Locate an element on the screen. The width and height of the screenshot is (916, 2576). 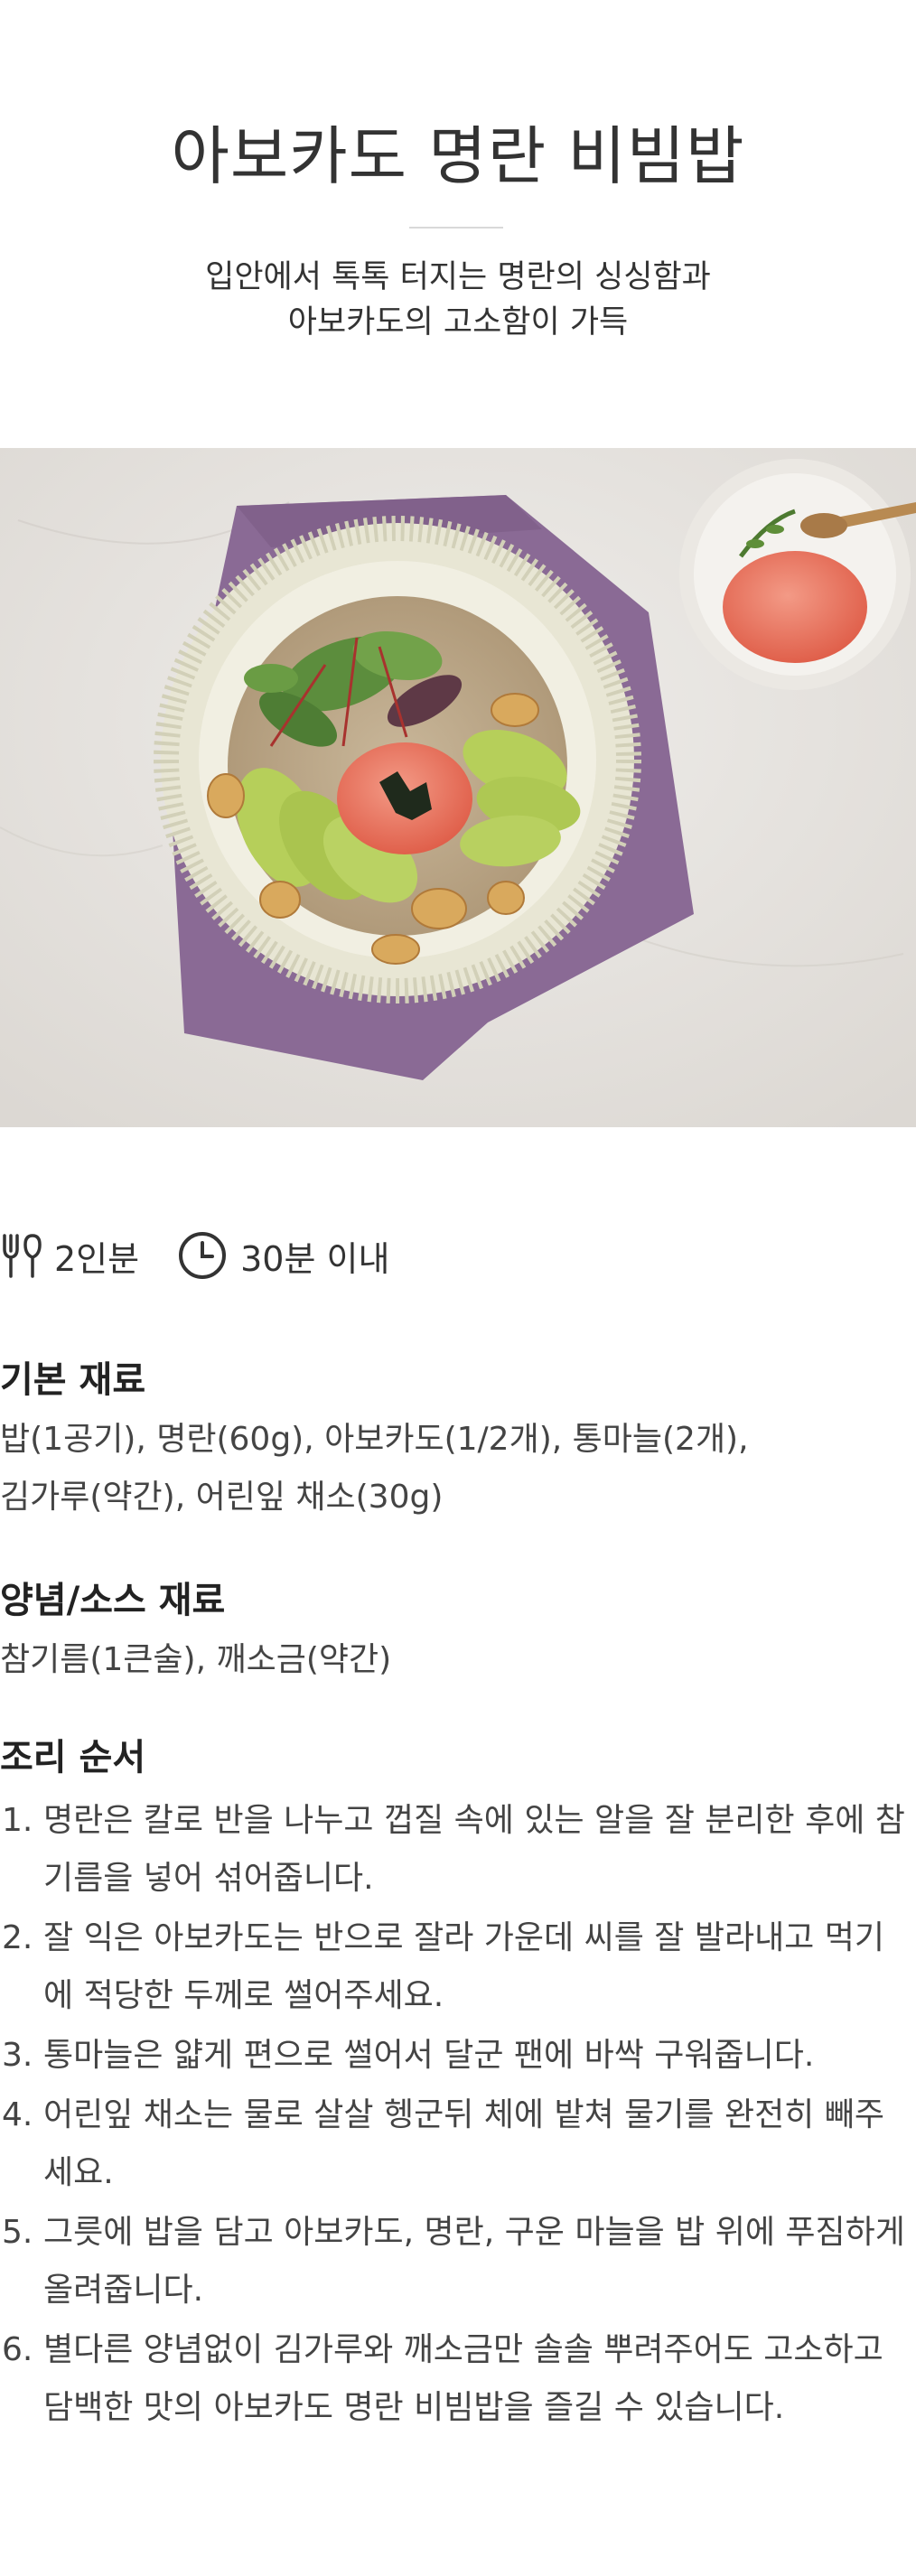
sauce-ingredients-line-1: 참기름(1큰술), 깨소금(약간) is located at coordinates (196, 1659).